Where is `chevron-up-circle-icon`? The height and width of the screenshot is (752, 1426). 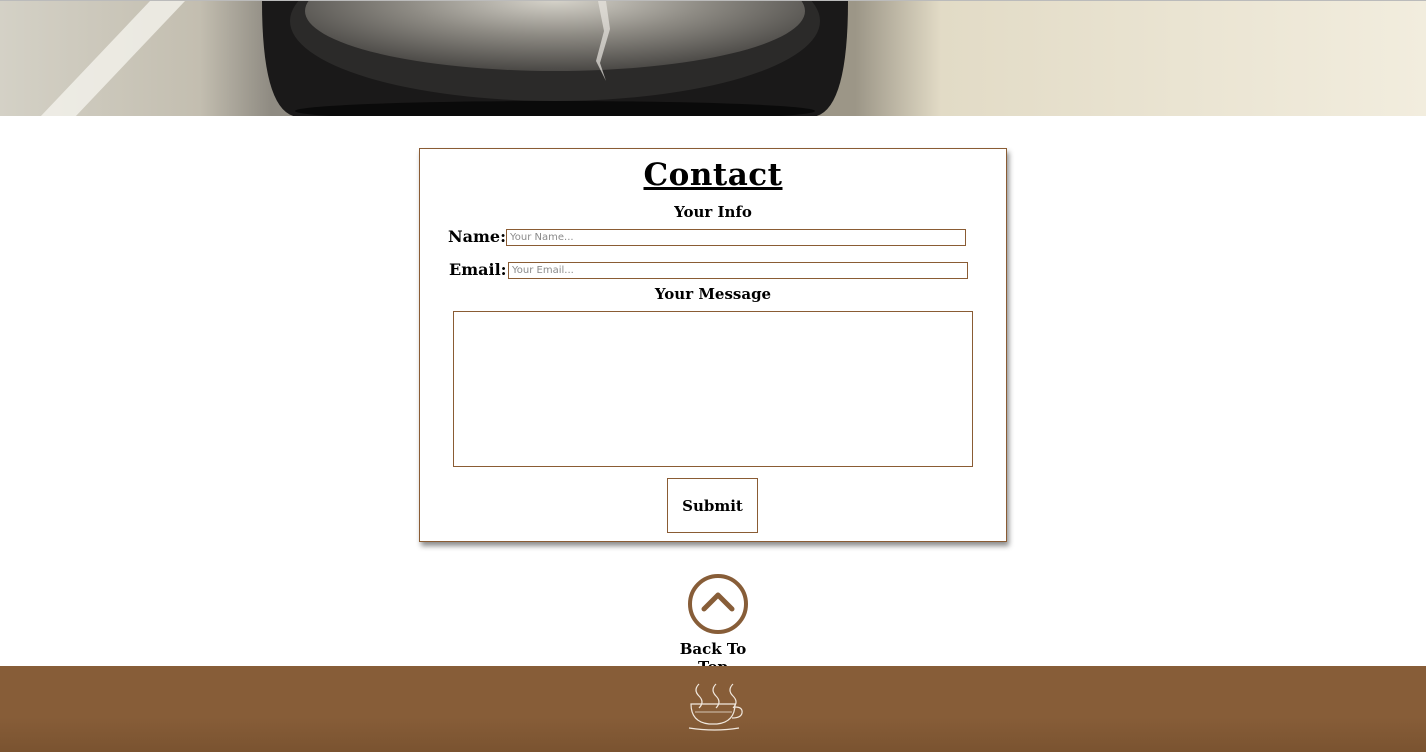
chevron-up-circle-icon is located at coordinates (718, 604).